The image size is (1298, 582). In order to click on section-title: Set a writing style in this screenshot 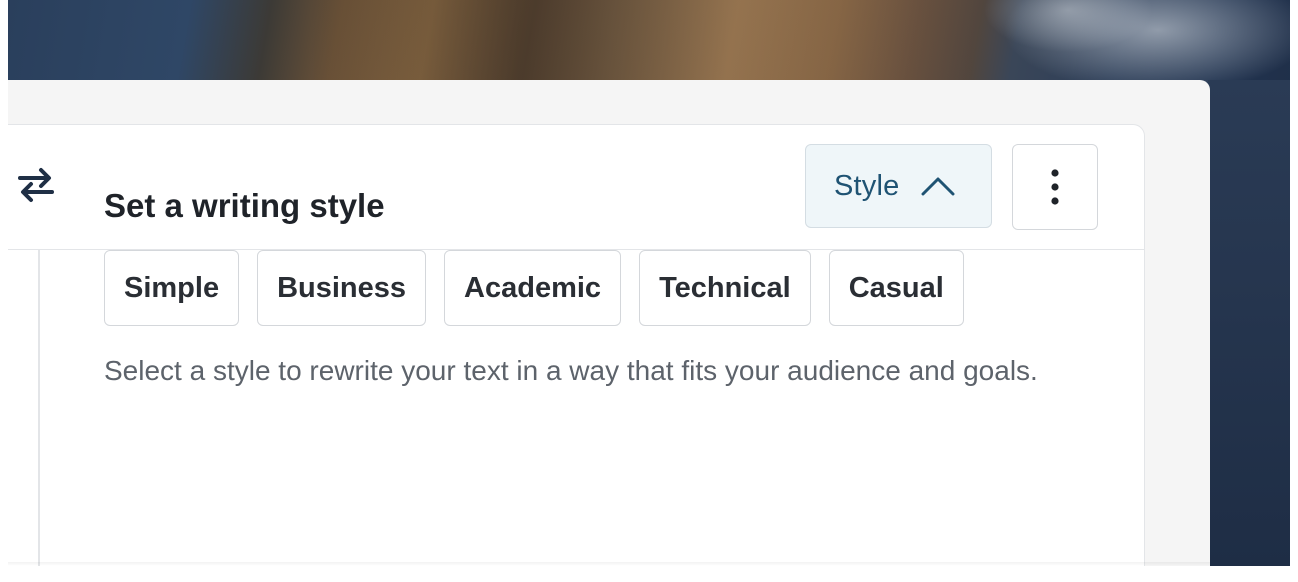, I will do `click(244, 205)`.